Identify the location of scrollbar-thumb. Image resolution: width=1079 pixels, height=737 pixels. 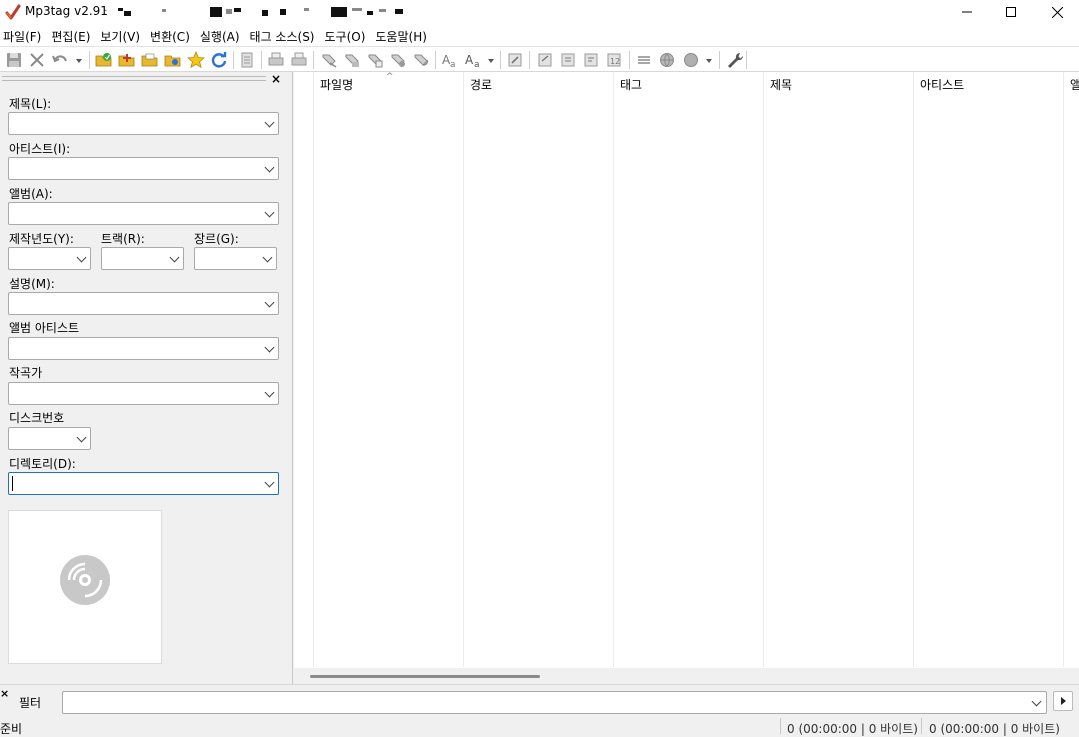
(425, 676).